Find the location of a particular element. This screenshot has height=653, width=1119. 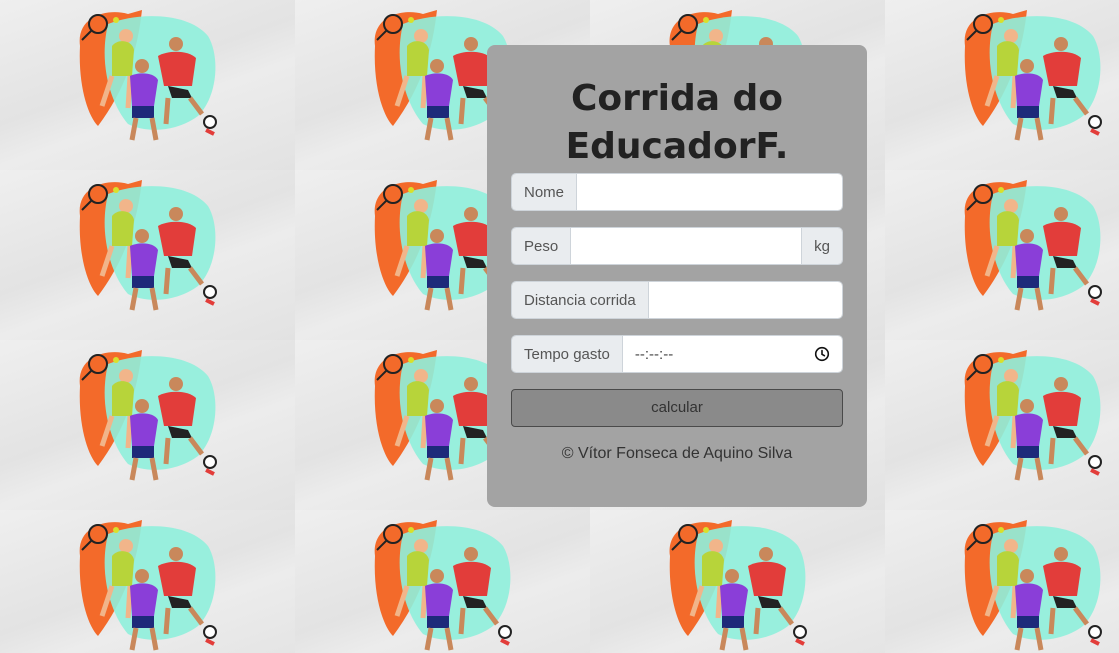

tempo-label: Tempo gasto is located at coordinates (567, 354).